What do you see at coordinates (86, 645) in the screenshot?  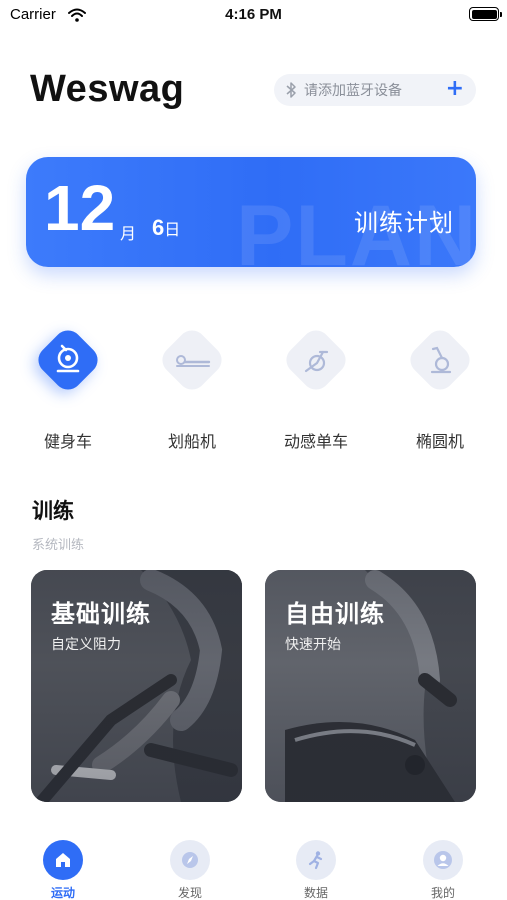 I see `card-subtitle: 自定义阻力` at bounding box center [86, 645].